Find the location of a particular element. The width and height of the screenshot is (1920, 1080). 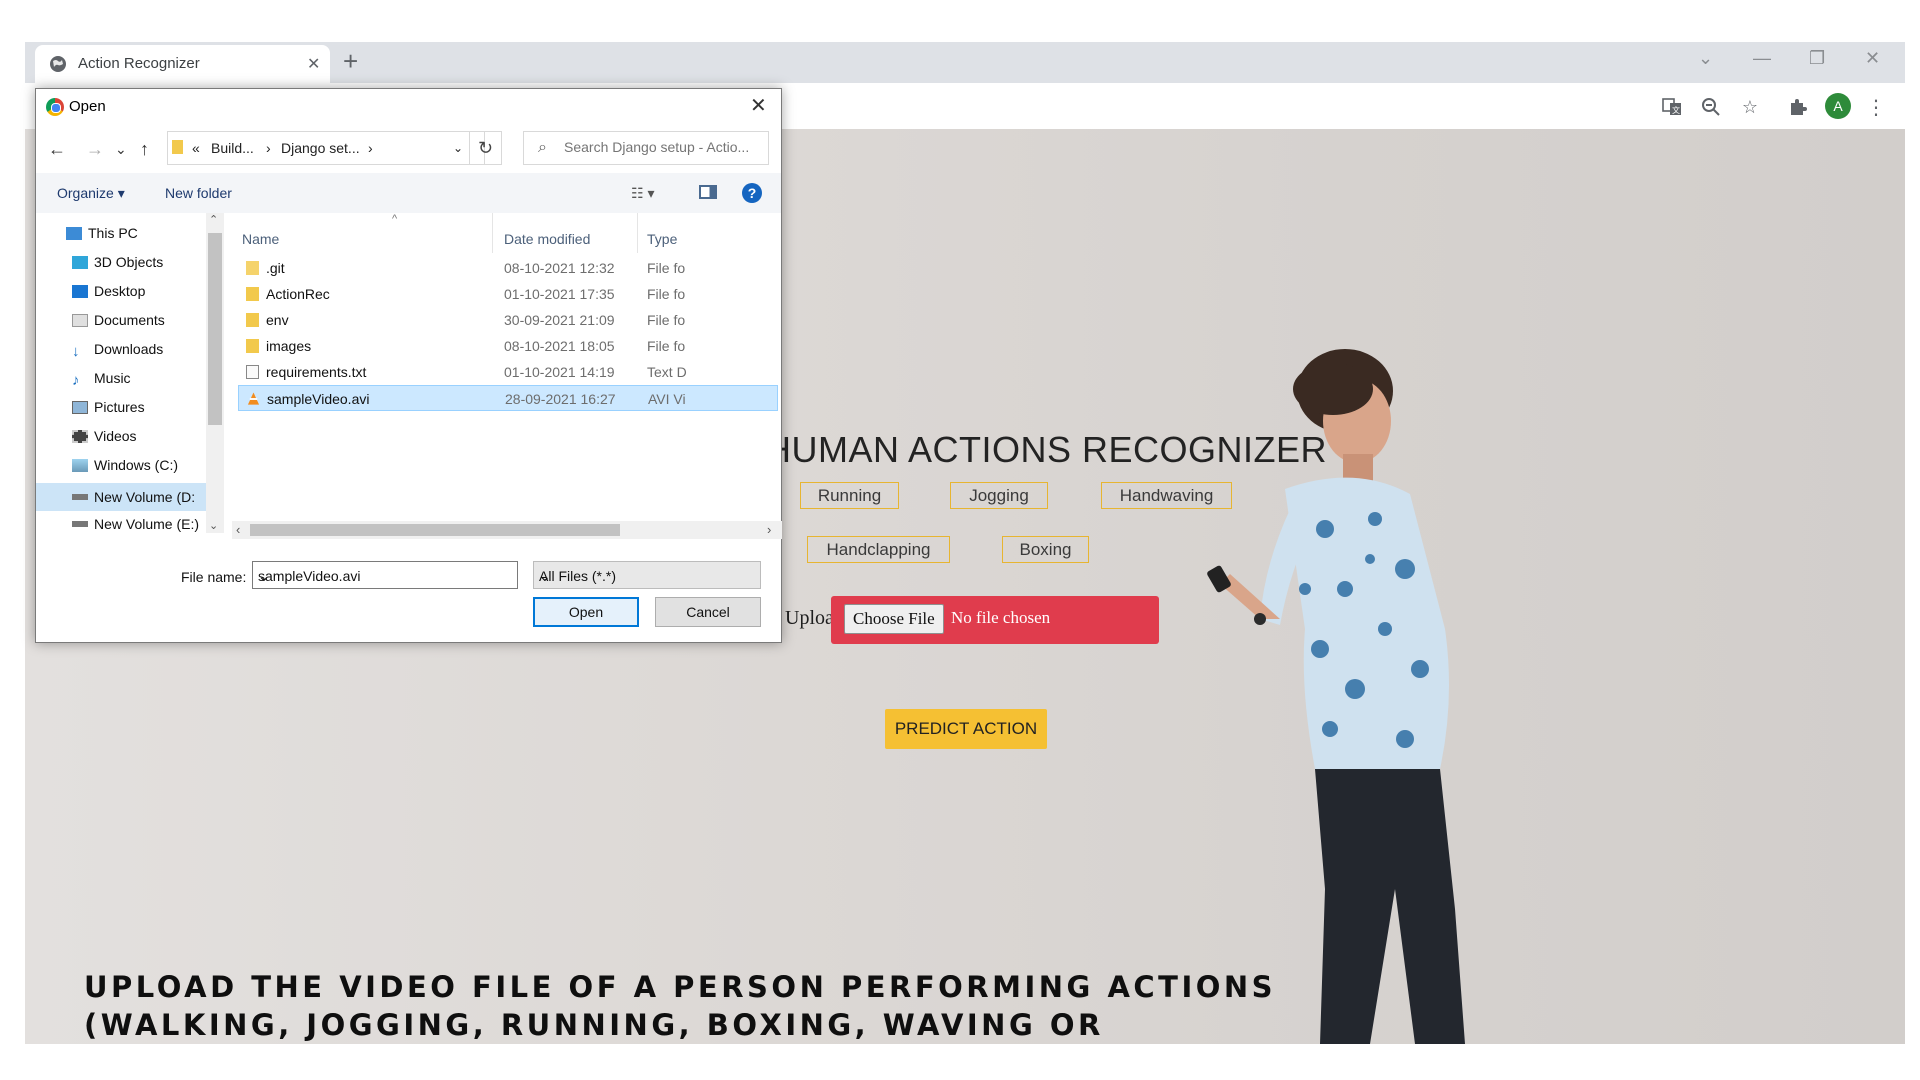

cube-icon is located at coordinates (80, 262).